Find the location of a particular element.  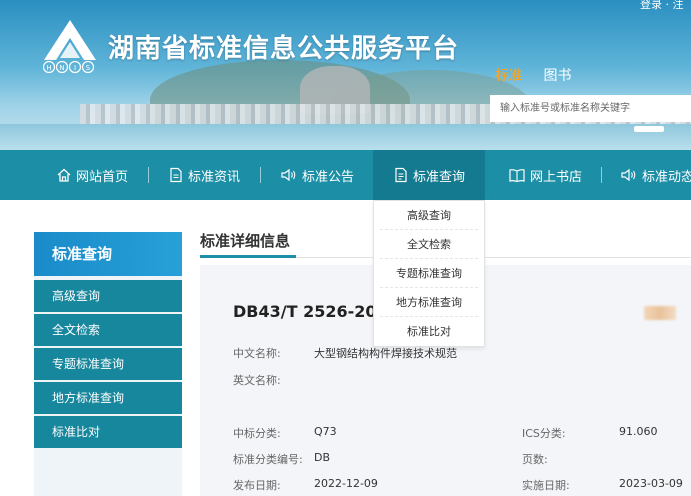

nav-item-label: 标准动态 is located at coordinates (666, 177).